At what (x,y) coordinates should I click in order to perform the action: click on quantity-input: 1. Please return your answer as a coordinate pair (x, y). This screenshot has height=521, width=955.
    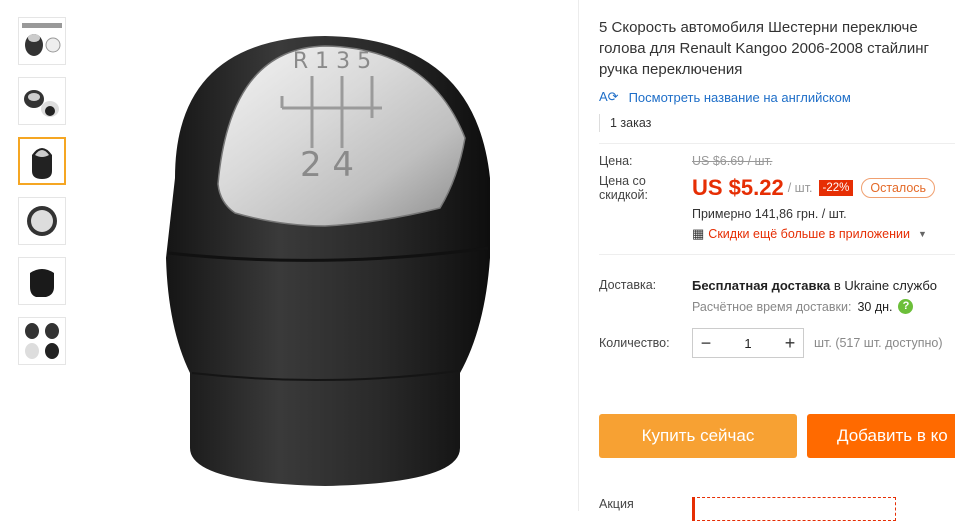
    Looking at the image, I should click on (748, 343).